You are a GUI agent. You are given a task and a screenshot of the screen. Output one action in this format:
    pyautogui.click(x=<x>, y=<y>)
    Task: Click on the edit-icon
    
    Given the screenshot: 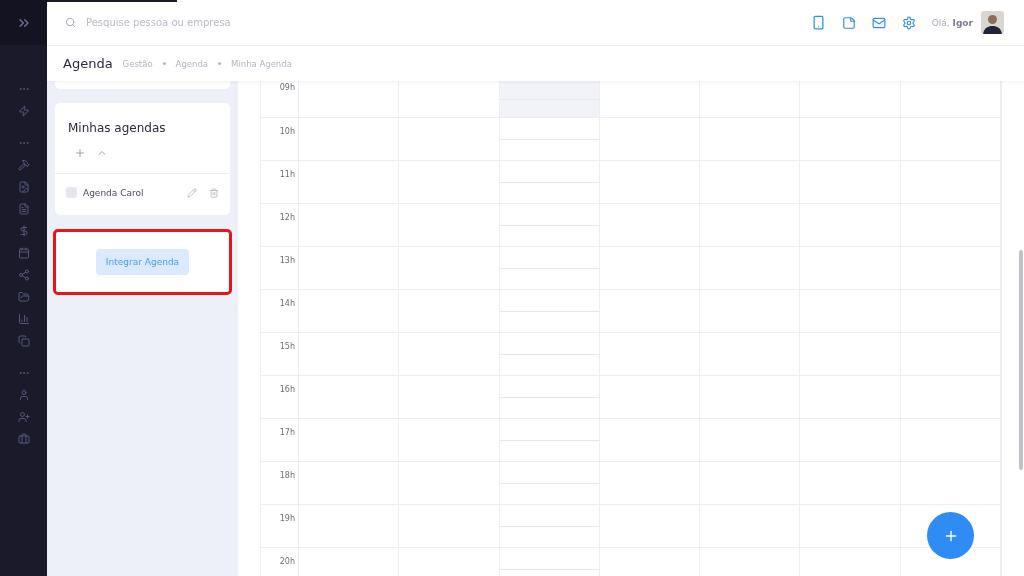 What is the action you would take?
    pyautogui.click(x=192, y=192)
    